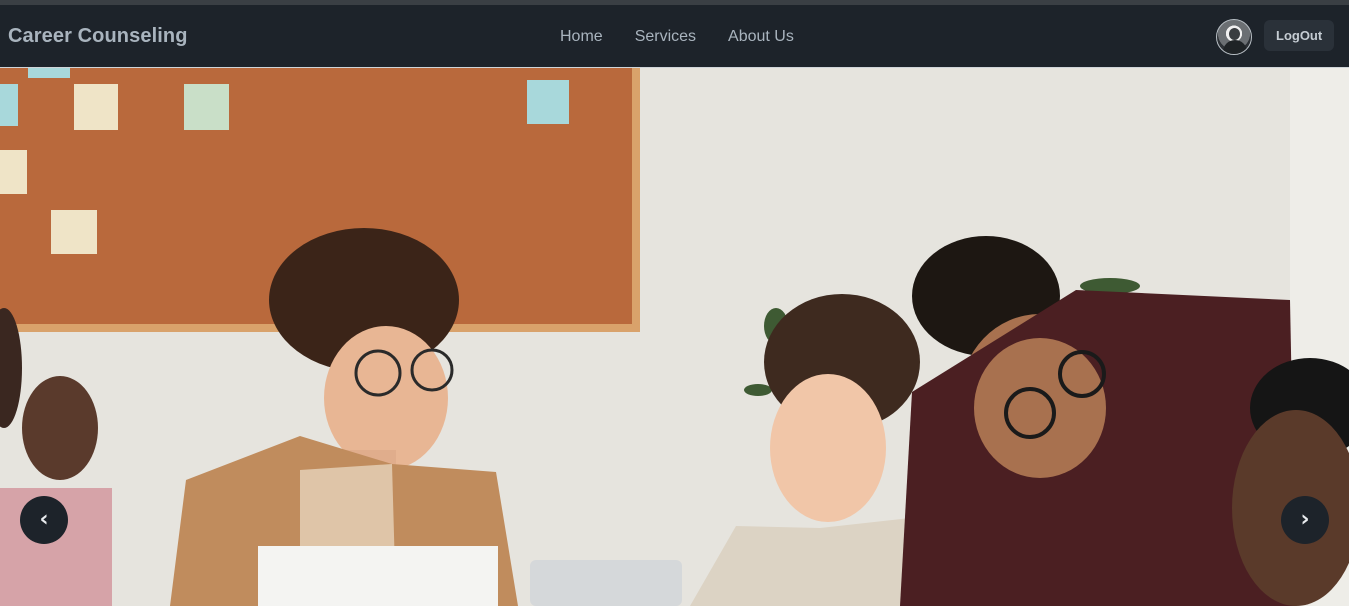  I want to click on nav-home-link: Home, so click(581, 37).